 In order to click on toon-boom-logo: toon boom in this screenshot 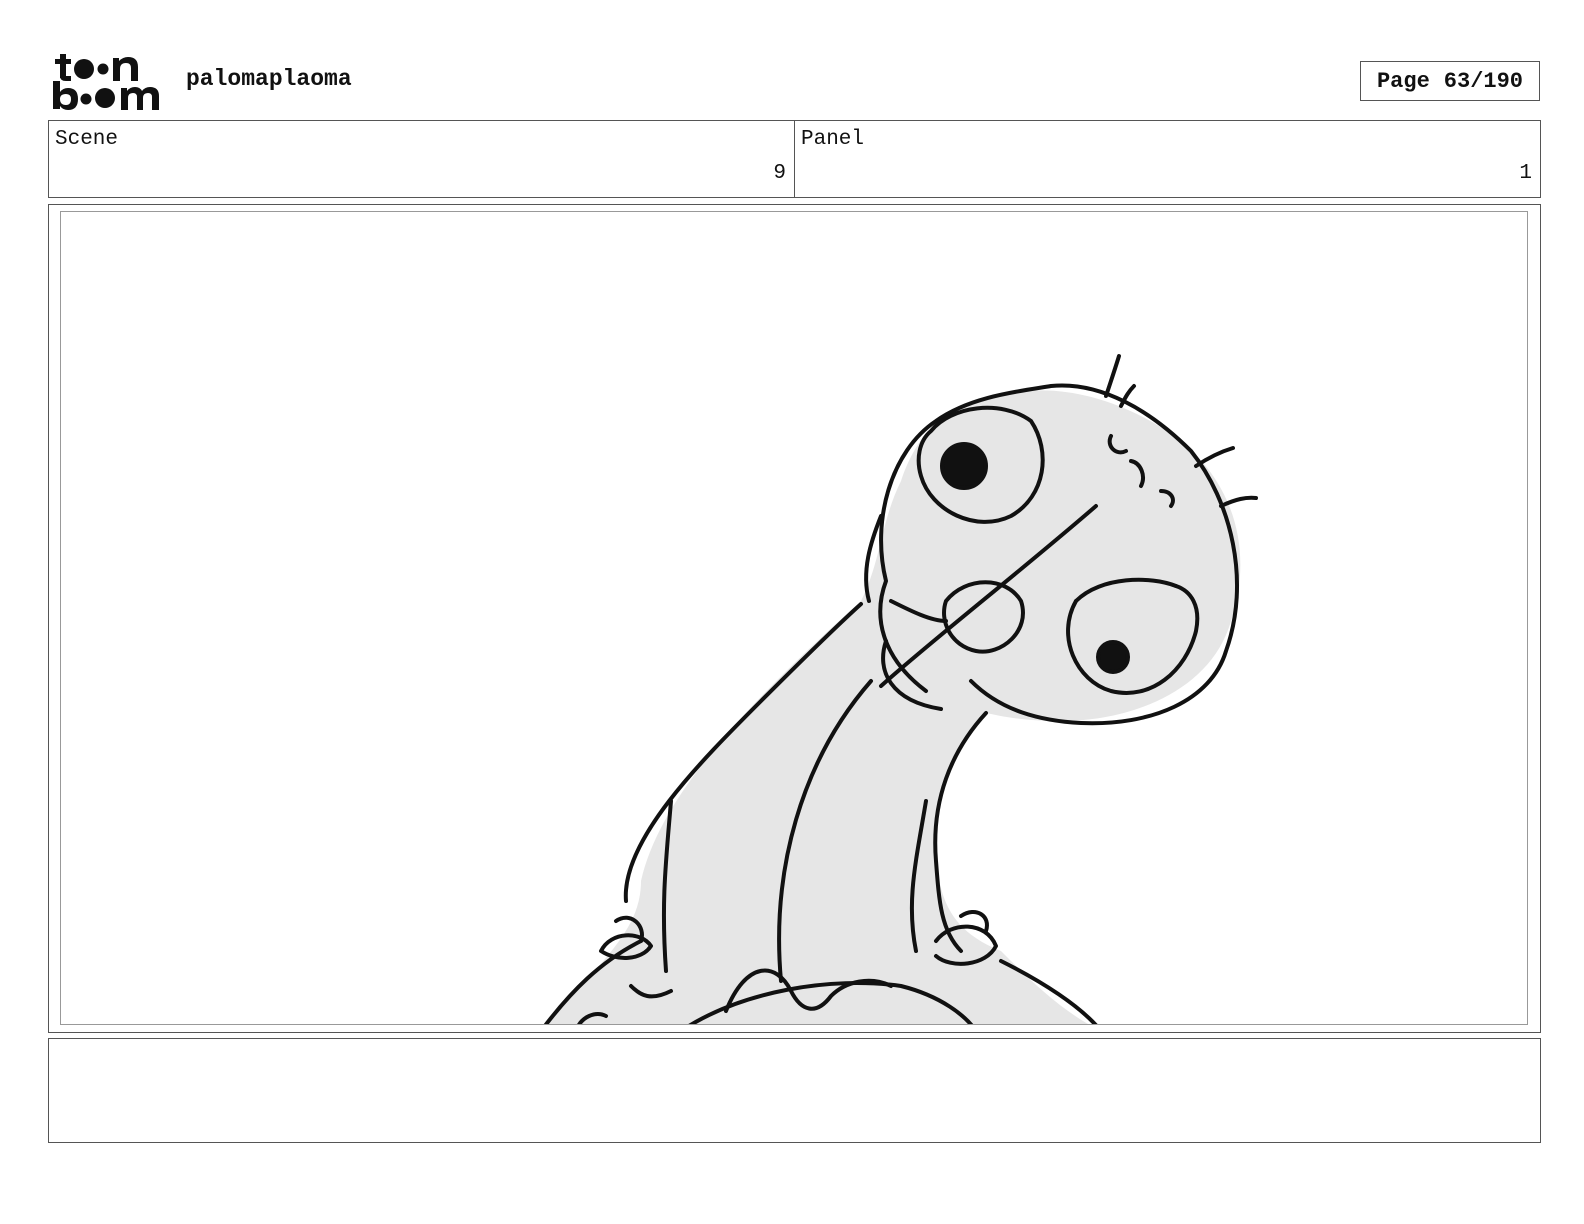, I will do `click(108, 81)`.